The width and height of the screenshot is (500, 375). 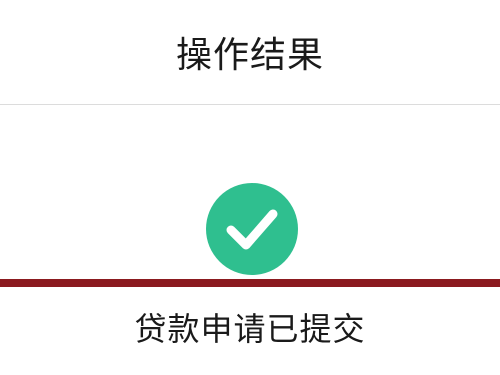 I want to click on result-message: 贷款申请已提交, so click(x=250, y=329).